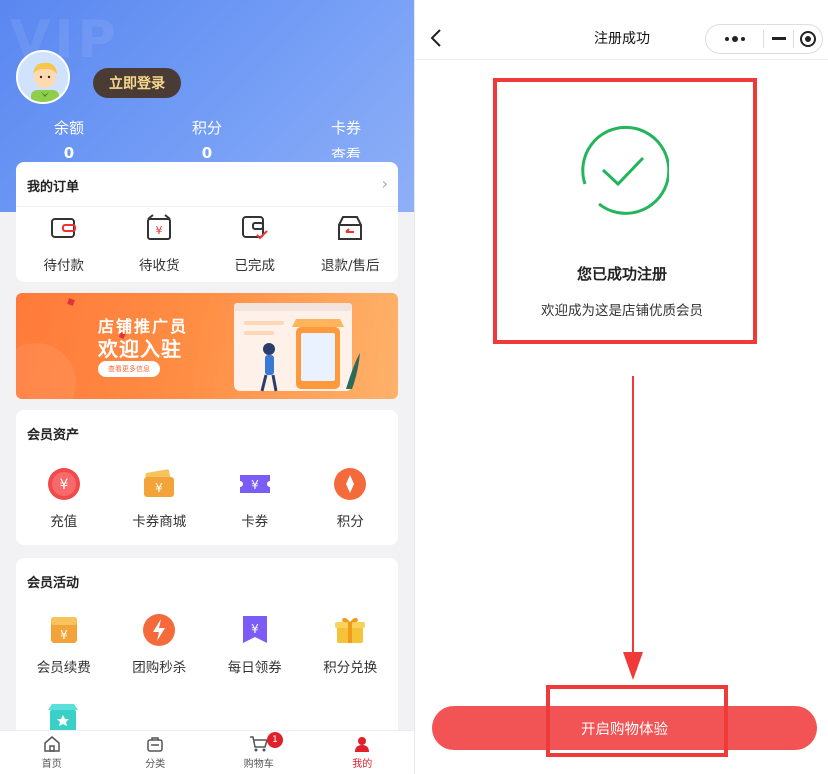  I want to click on stat-value: 查看, so click(345, 152).